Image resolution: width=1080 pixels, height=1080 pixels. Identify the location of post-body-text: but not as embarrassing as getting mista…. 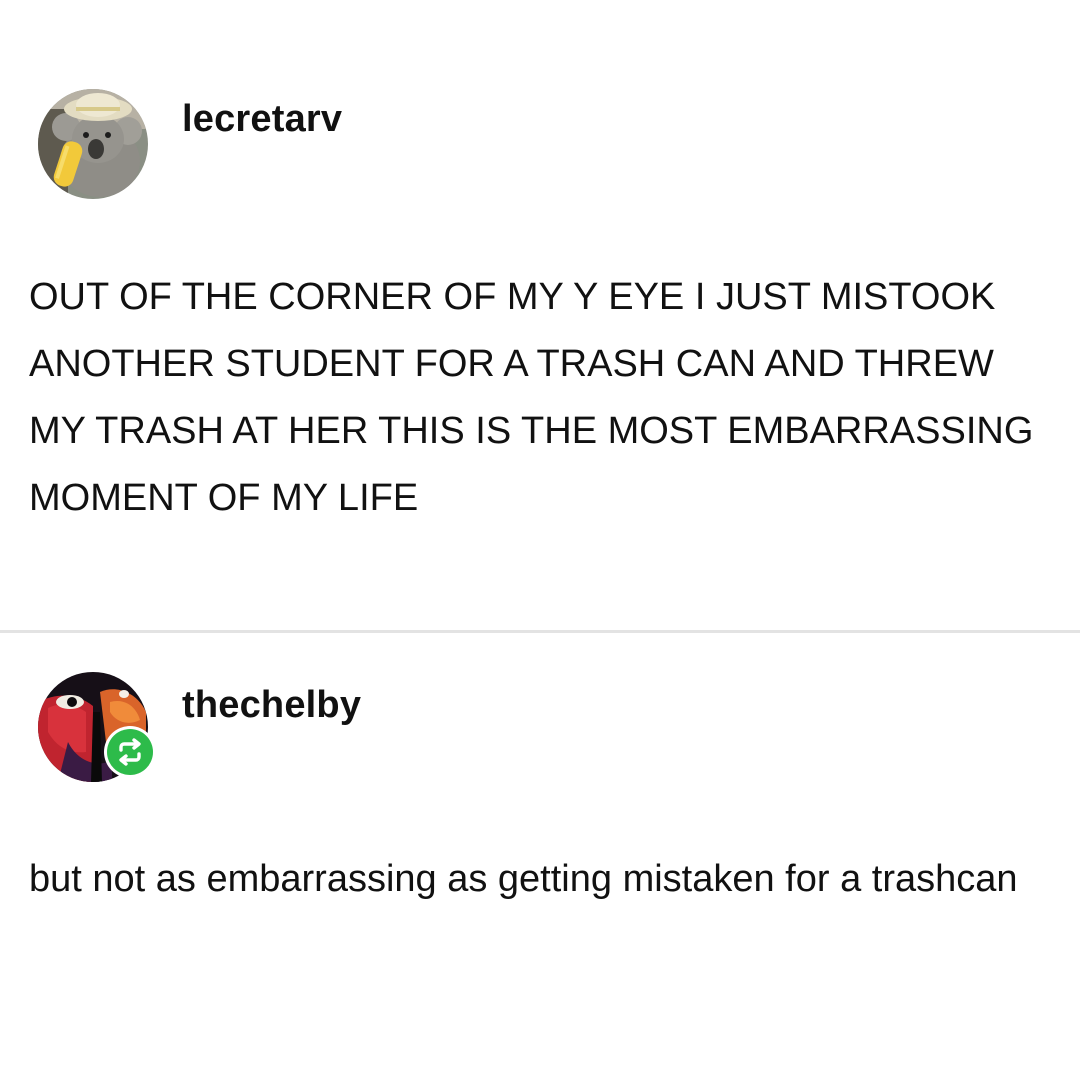
(523, 879).